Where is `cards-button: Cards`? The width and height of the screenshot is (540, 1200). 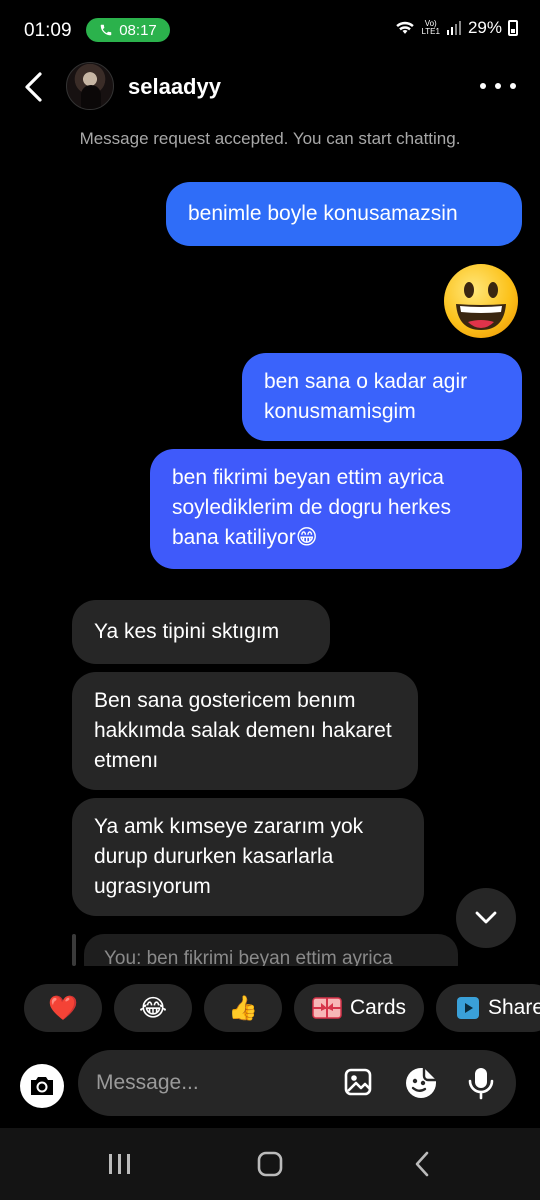 cards-button: Cards is located at coordinates (359, 1008).